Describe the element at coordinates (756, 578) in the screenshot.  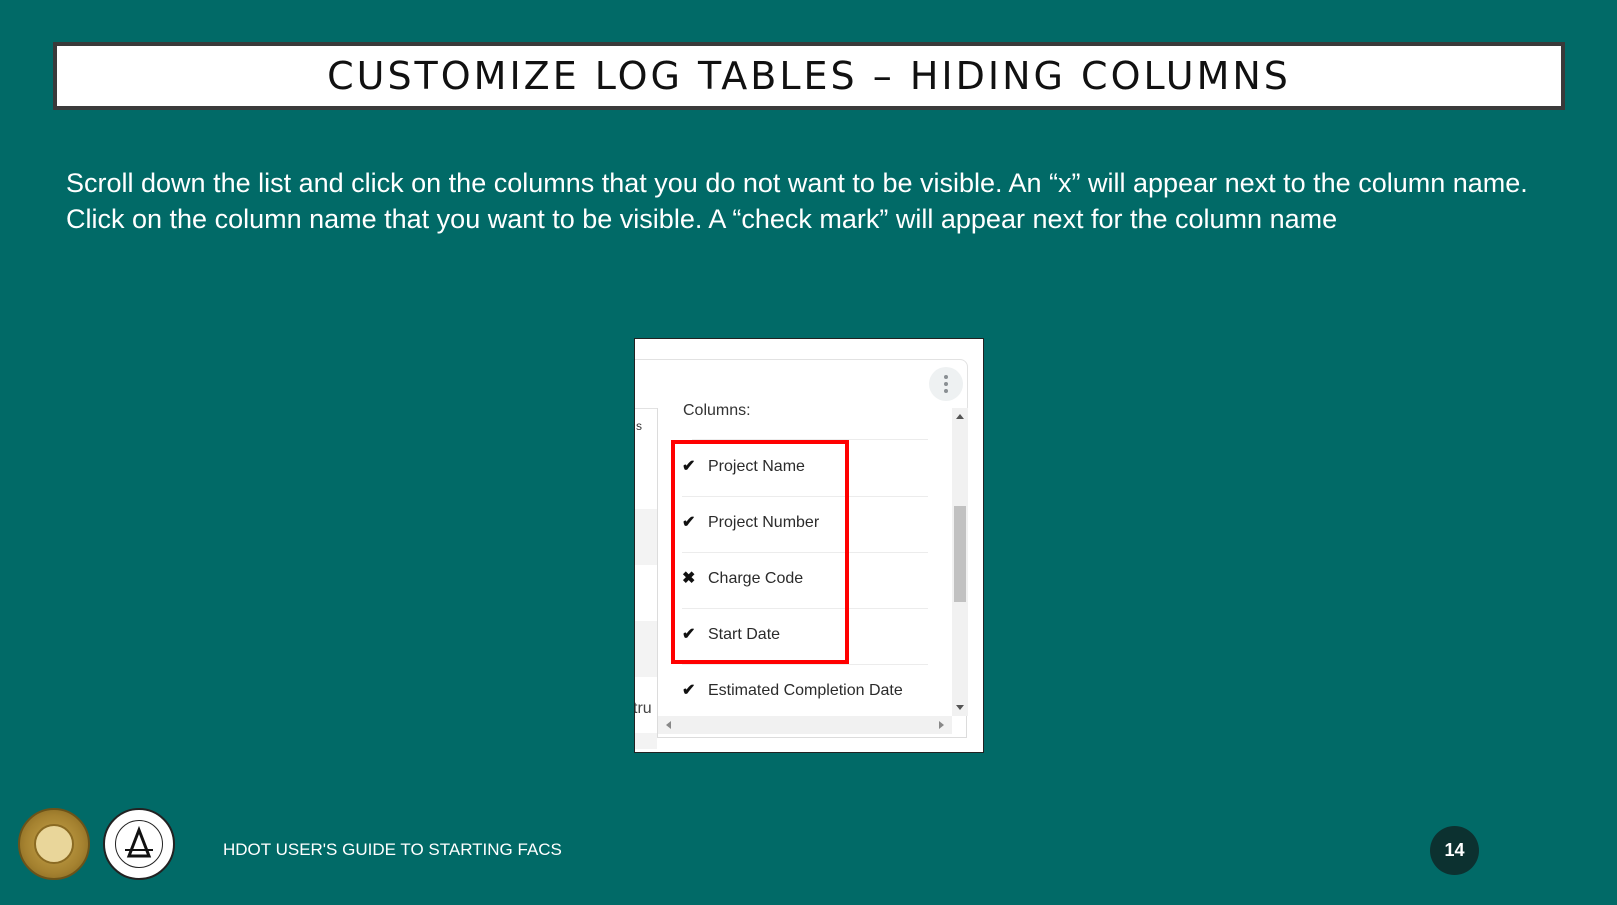
I see `column-option-label: Charge Code` at that location.